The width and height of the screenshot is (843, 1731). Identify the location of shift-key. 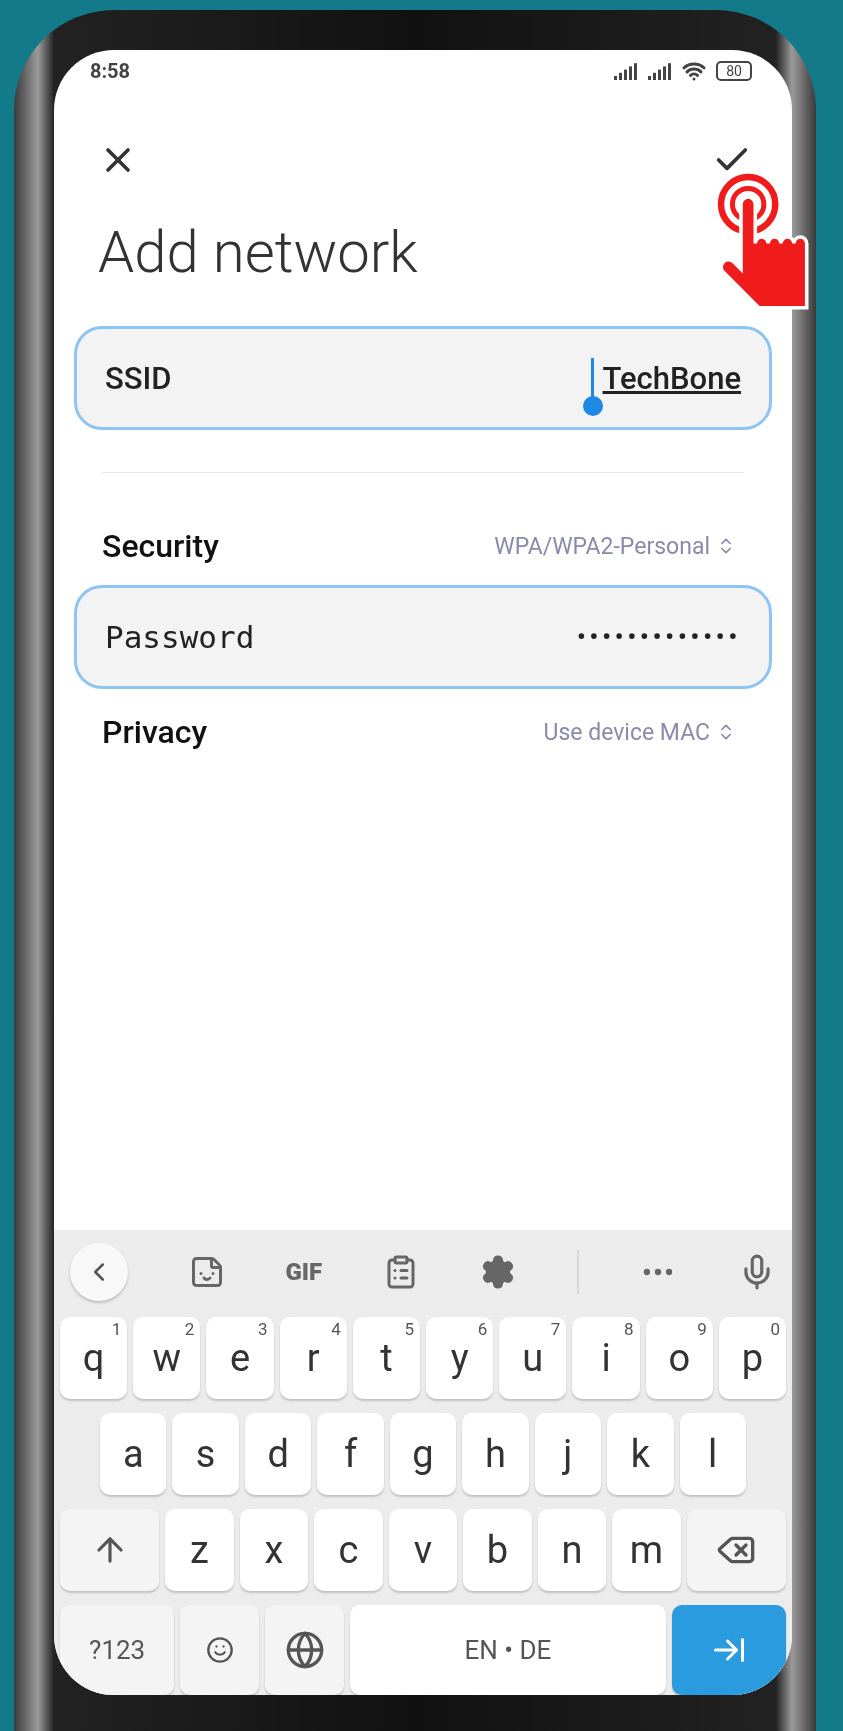
(110, 1550).